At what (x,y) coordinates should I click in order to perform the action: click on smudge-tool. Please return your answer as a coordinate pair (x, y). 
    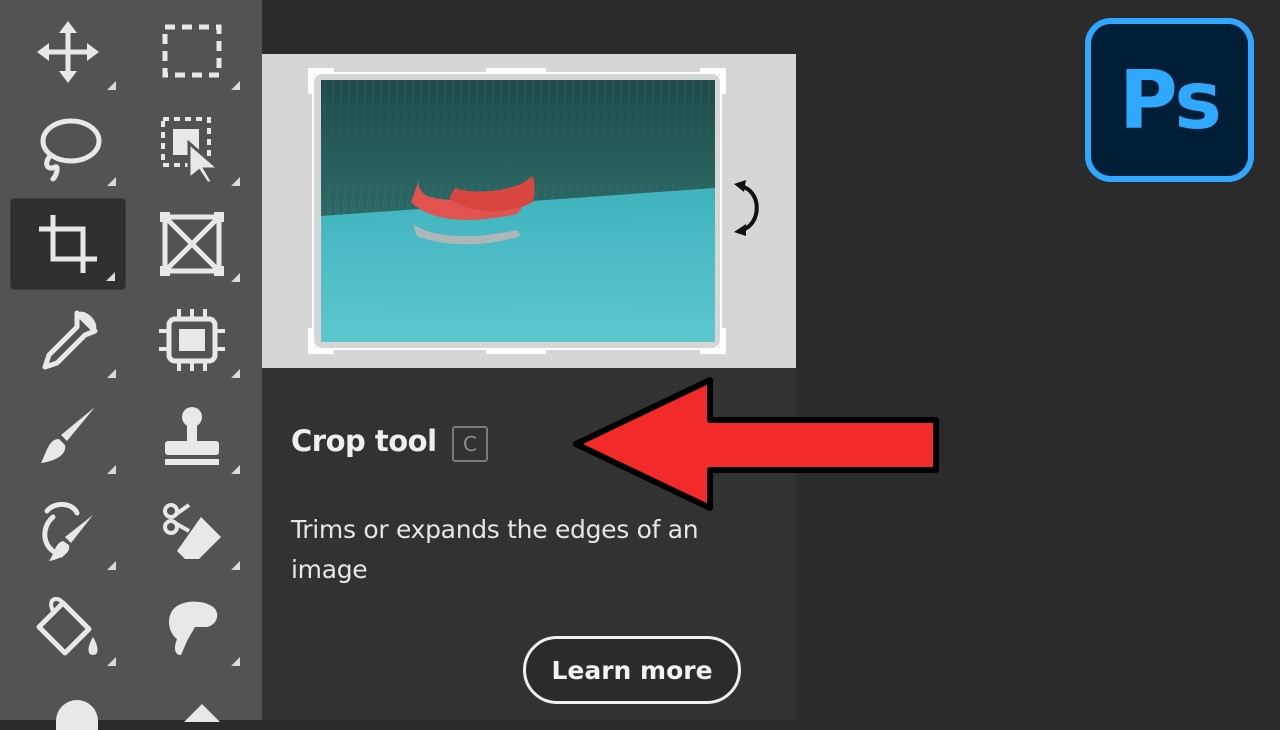
    Looking at the image, I should click on (192, 628).